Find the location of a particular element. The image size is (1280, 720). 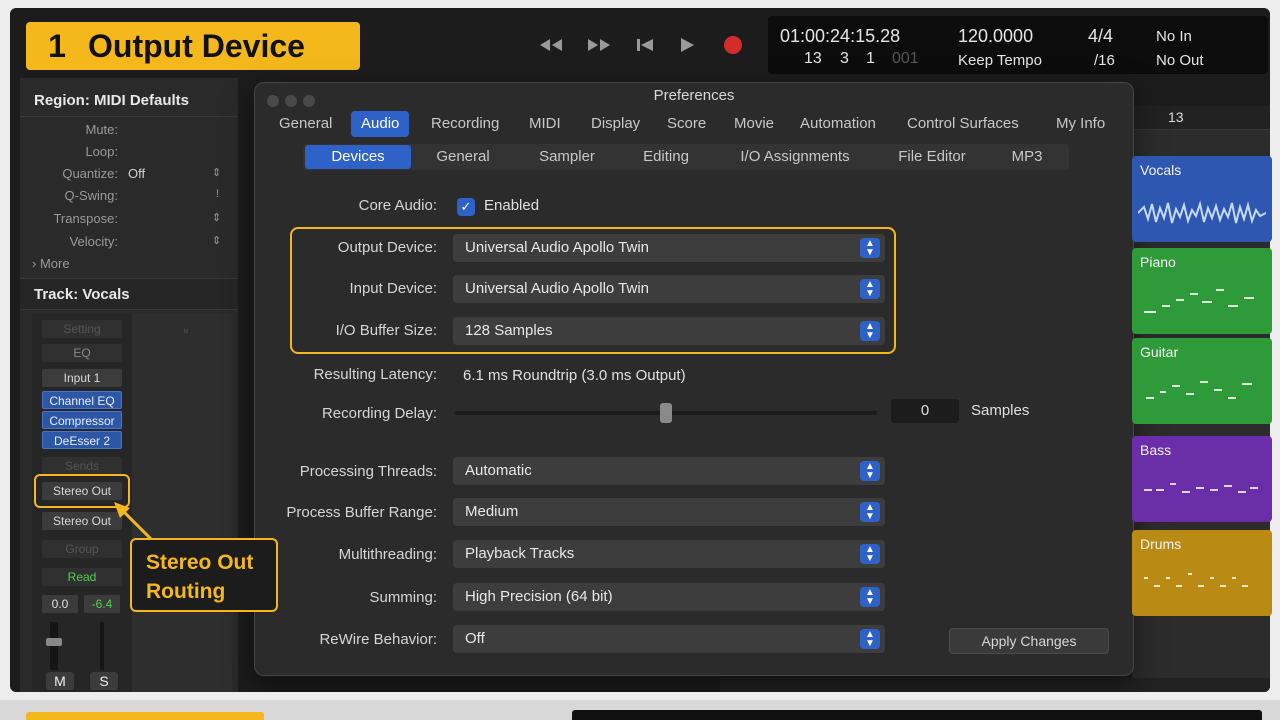

lower-toolbar is located at coordinates (995, 685).